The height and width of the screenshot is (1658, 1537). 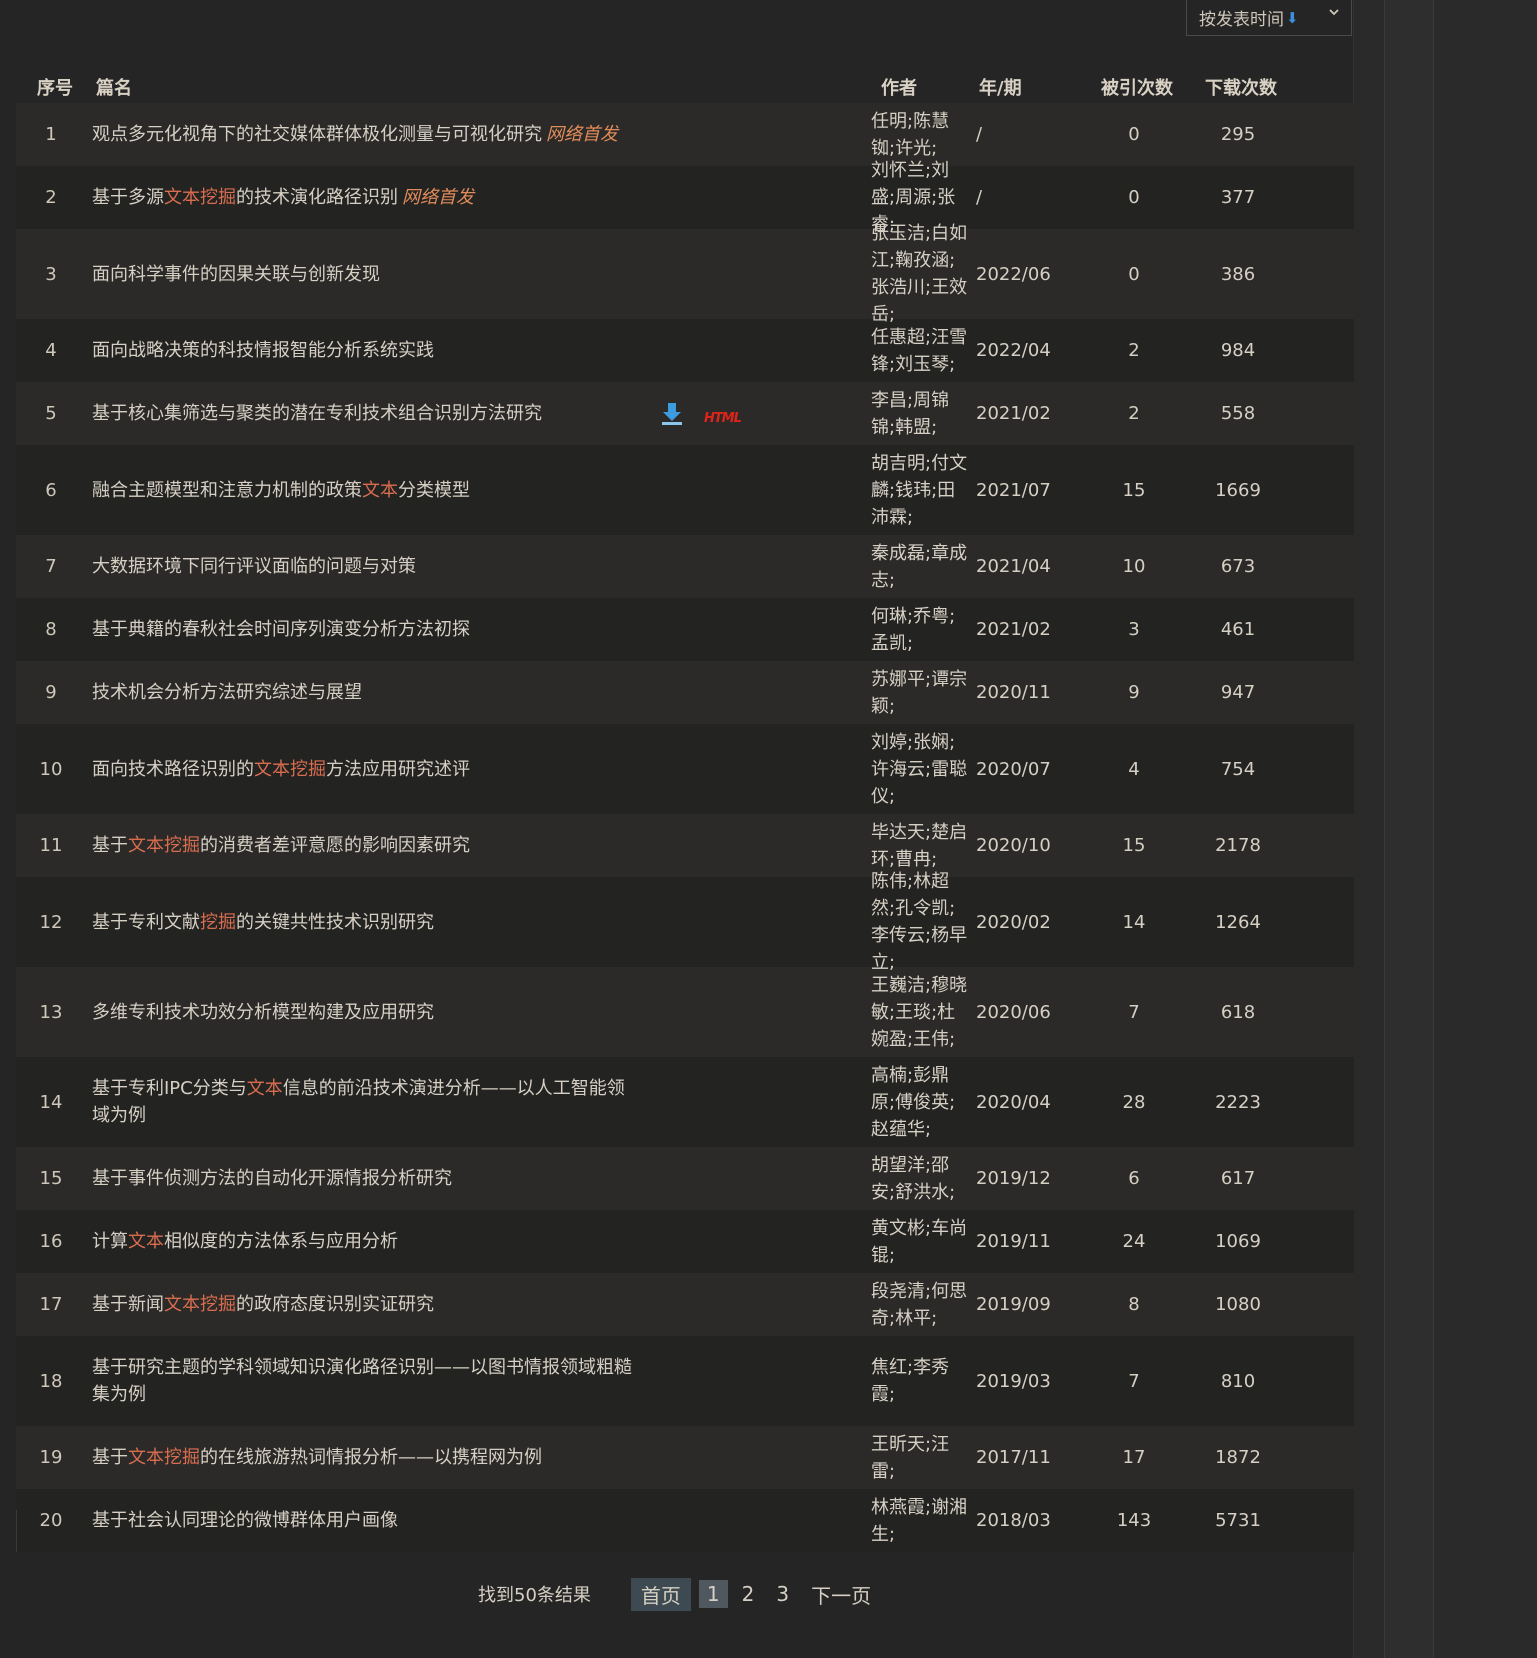 What do you see at coordinates (672, 414) in the screenshot?
I see `download-icon` at bounding box center [672, 414].